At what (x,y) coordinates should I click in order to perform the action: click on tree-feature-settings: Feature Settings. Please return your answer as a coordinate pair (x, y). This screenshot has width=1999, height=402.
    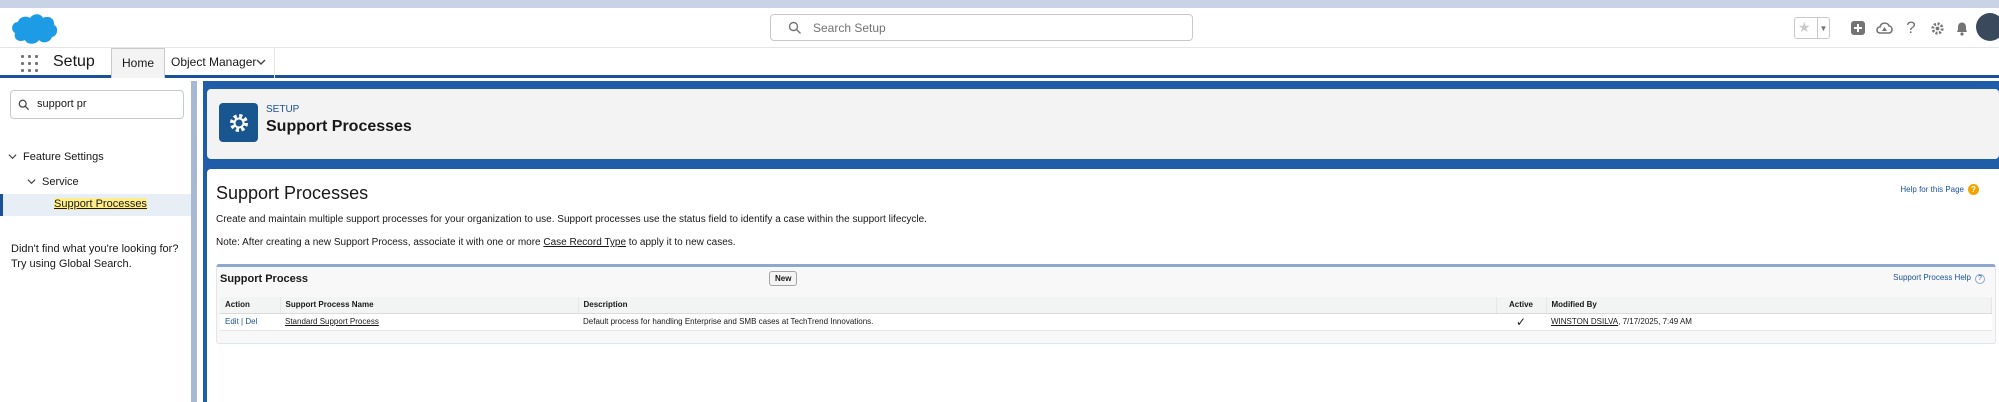
    Looking at the image, I should click on (56, 157).